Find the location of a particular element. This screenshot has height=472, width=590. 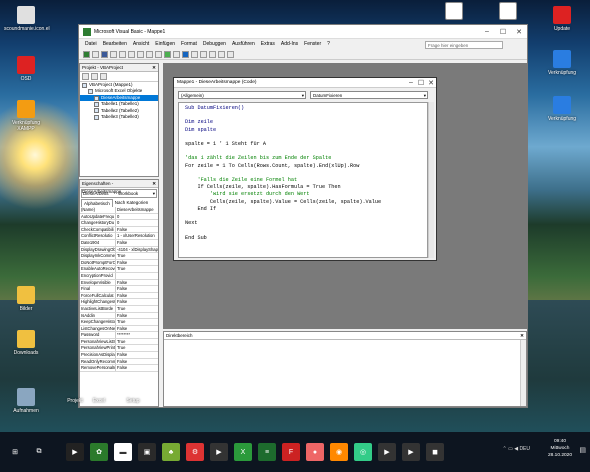

property-row: ReadOnlyRecomm False is located at coordinates (119, 362).